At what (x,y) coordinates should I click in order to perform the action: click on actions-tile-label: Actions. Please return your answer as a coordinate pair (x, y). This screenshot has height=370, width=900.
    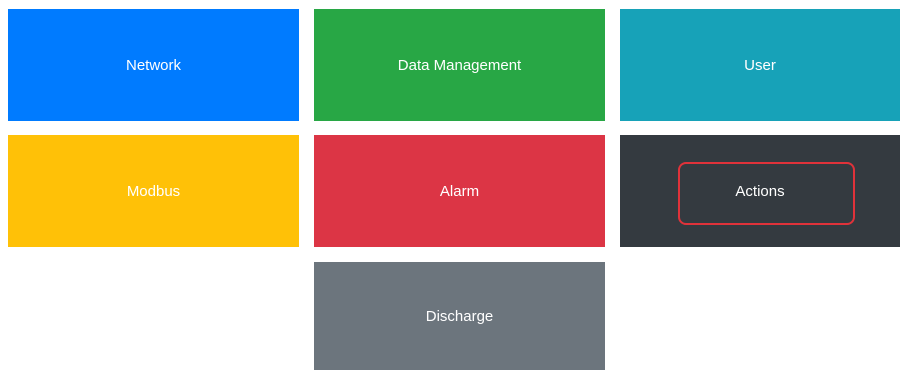
    Looking at the image, I should click on (760, 191).